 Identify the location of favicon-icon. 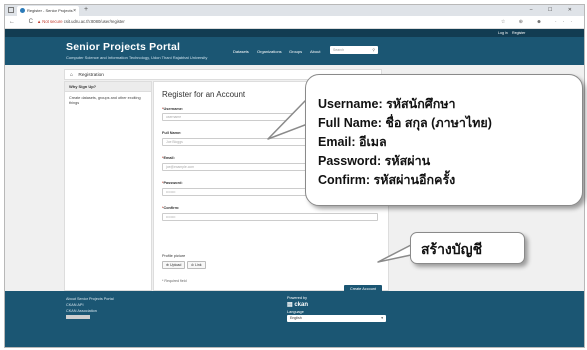
(22, 11).